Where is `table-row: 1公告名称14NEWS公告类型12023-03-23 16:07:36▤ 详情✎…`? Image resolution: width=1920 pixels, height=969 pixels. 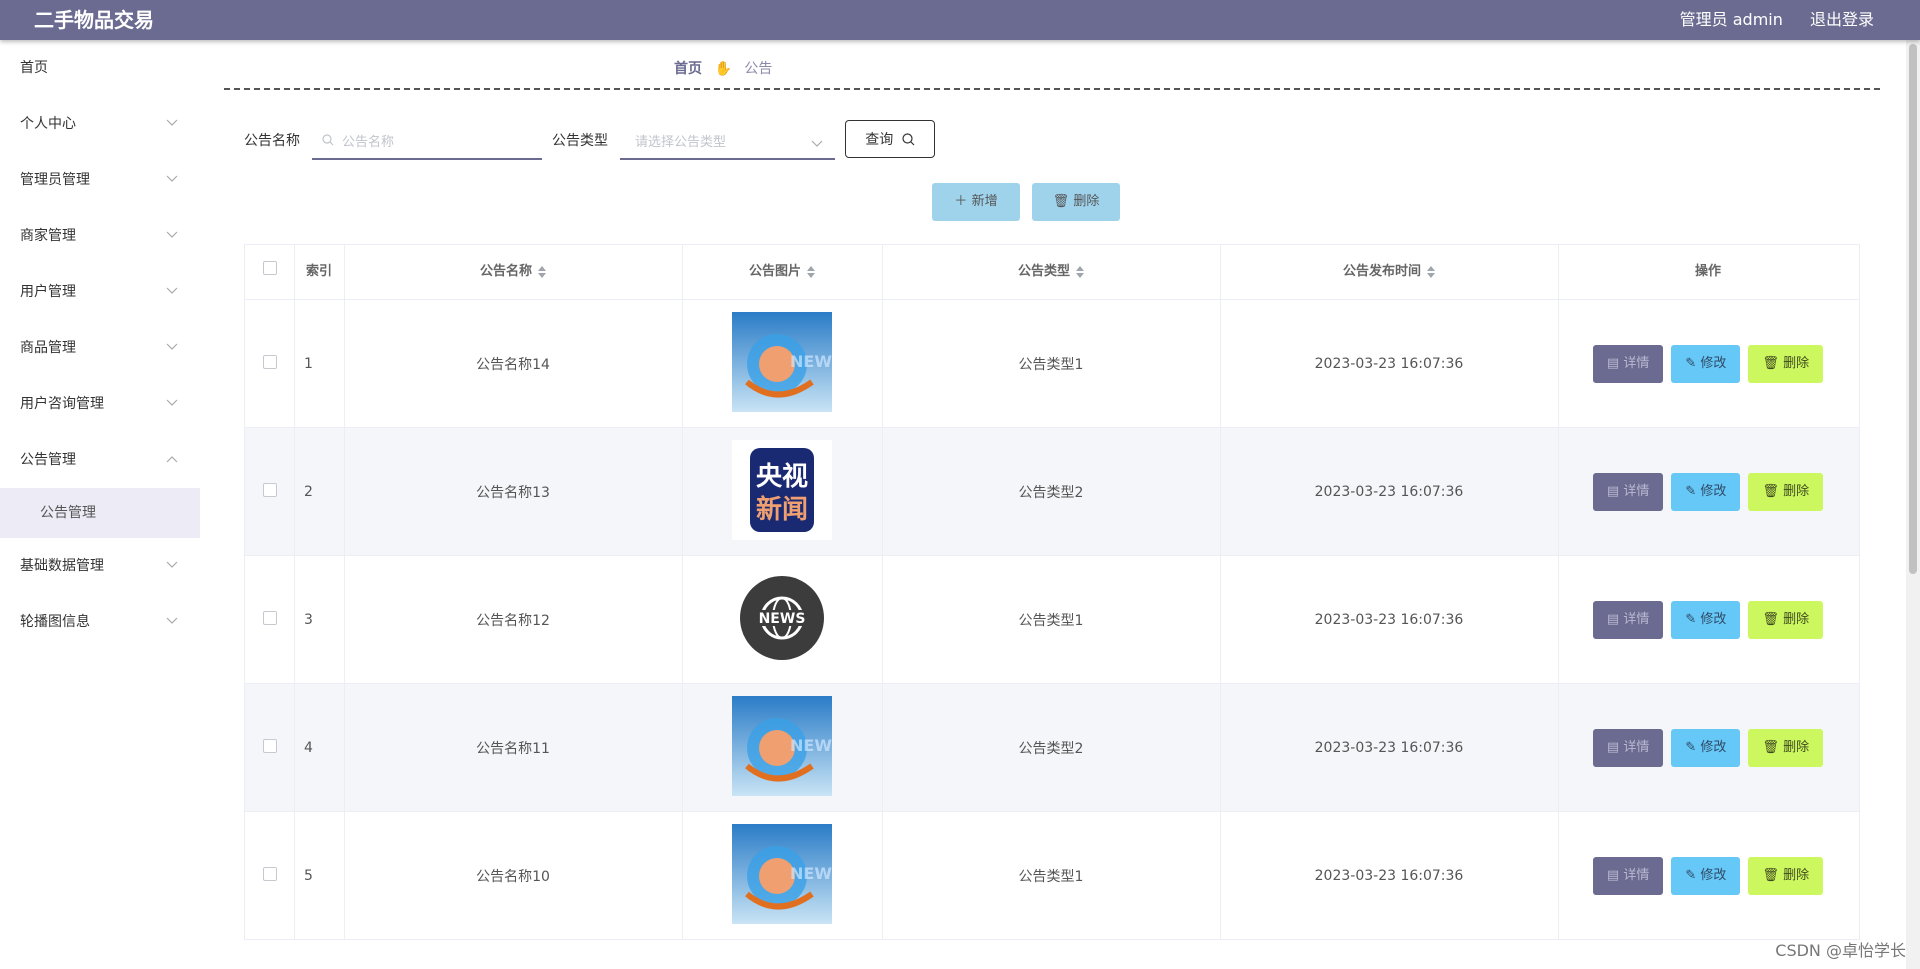
table-row: 1公告名称14NEWS公告类型12023-03-23 16:07:36▤ 详情✎… is located at coordinates (1052, 364).